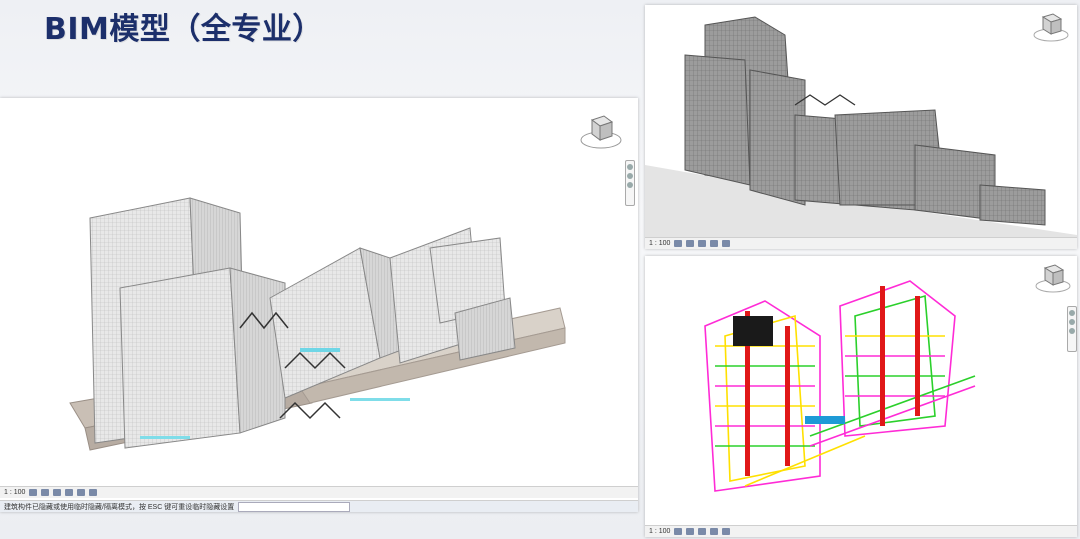 The height and width of the screenshot is (539, 1080). Describe the element at coordinates (294, 506) in the screenshot. I see `workset-field` at that location.